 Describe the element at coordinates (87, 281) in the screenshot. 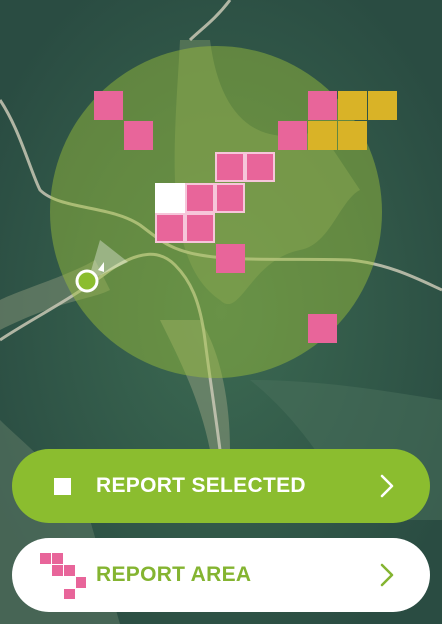

I see `location-dot-icon` at that location.